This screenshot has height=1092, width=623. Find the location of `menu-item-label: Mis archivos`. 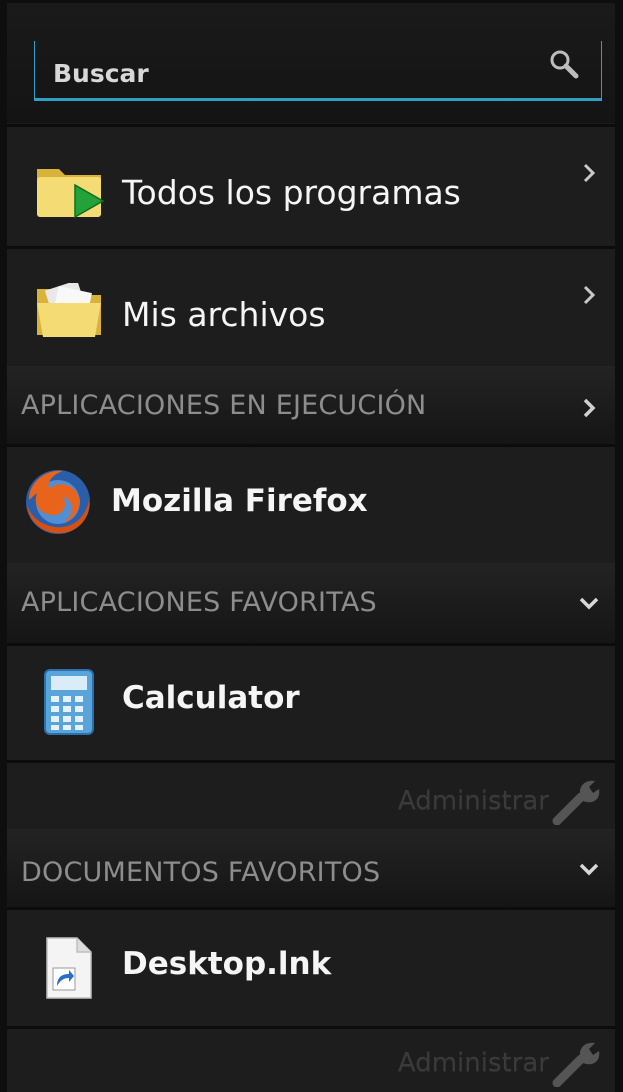

menu-item-label: Mis archivos is located at coordinates (224, 314).